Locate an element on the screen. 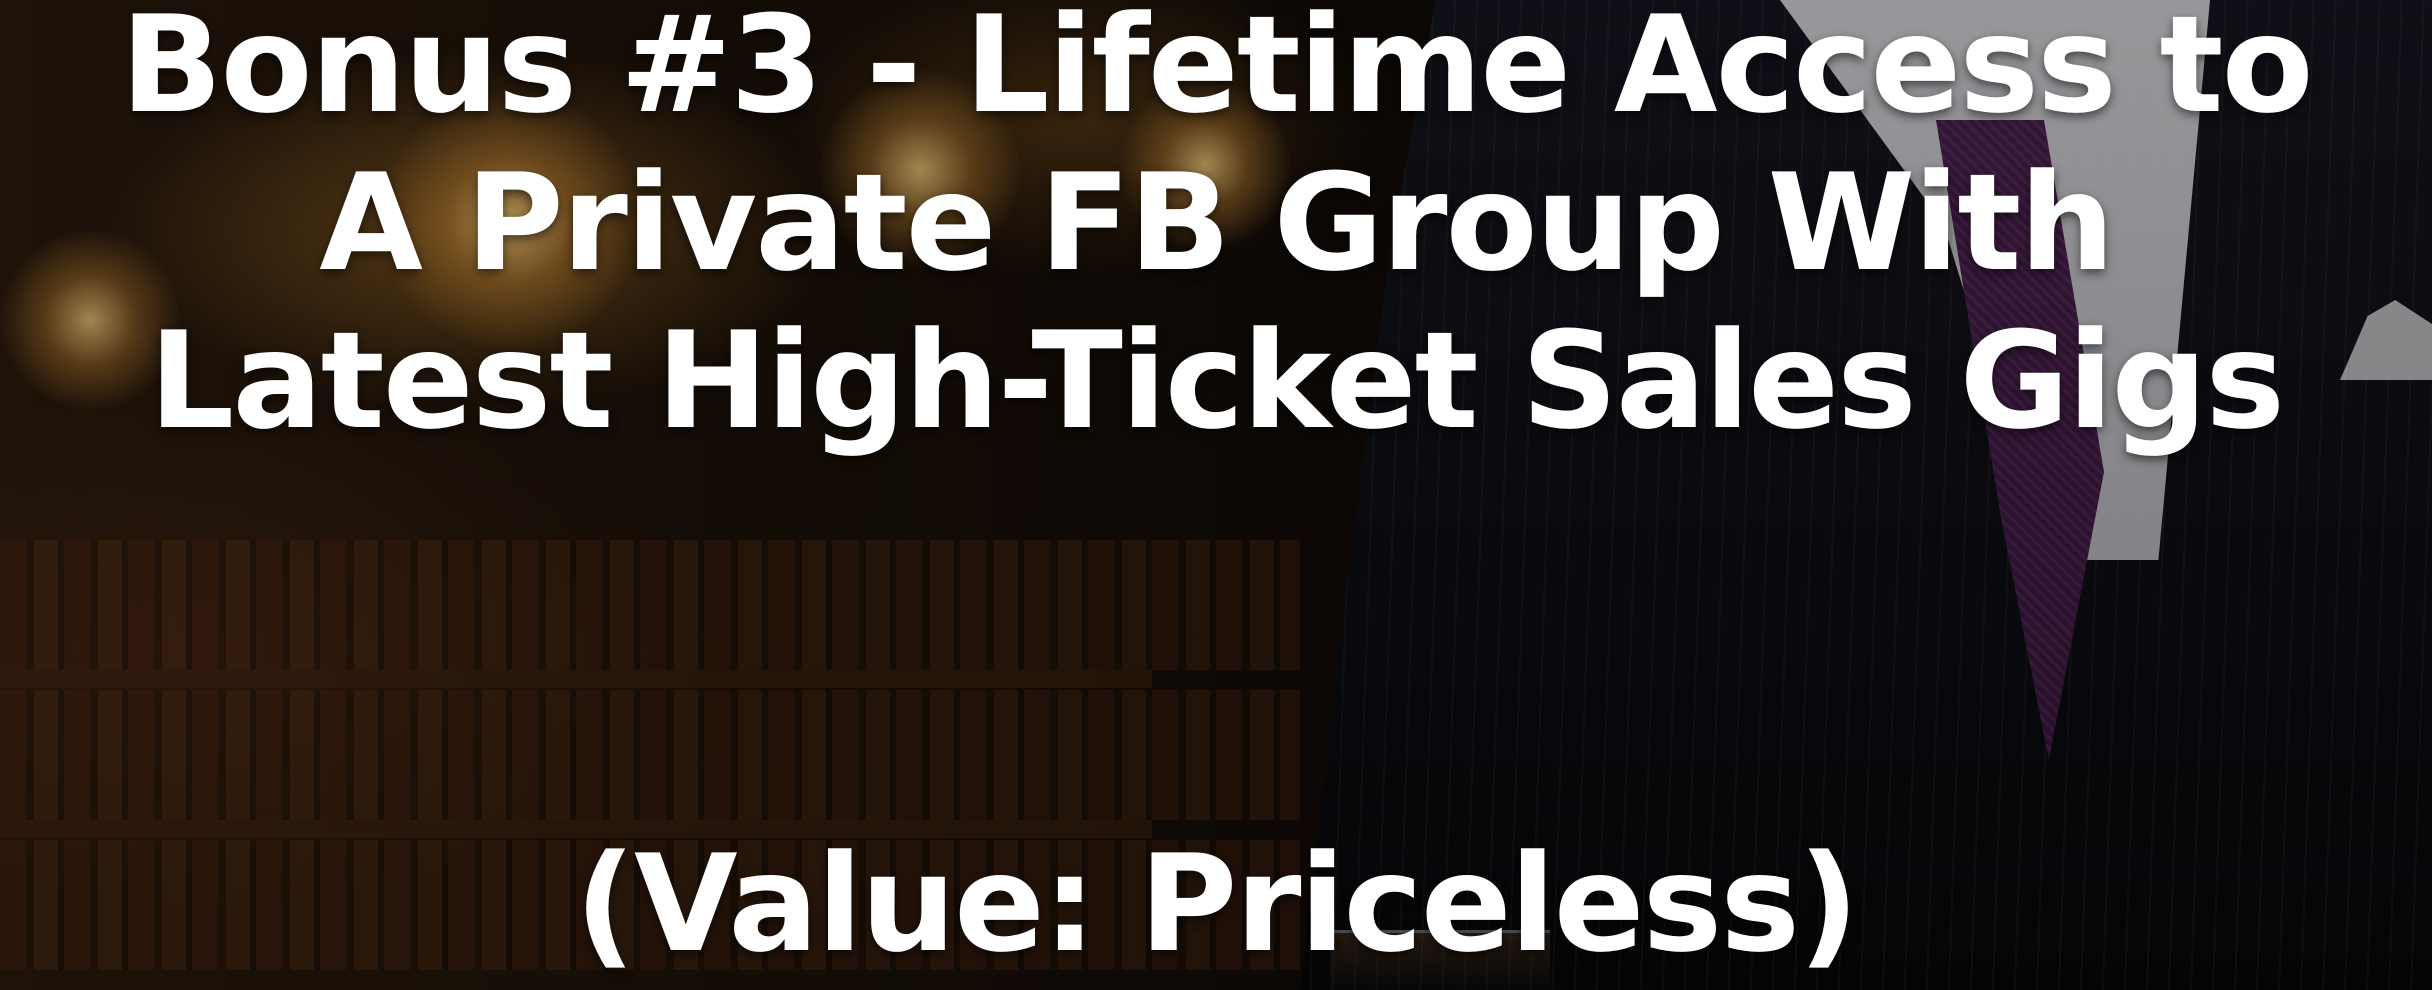 This screenshot has height=990, width=2432. headline-line-2: A Private FB Group With is located at coordinates (1217, 223).